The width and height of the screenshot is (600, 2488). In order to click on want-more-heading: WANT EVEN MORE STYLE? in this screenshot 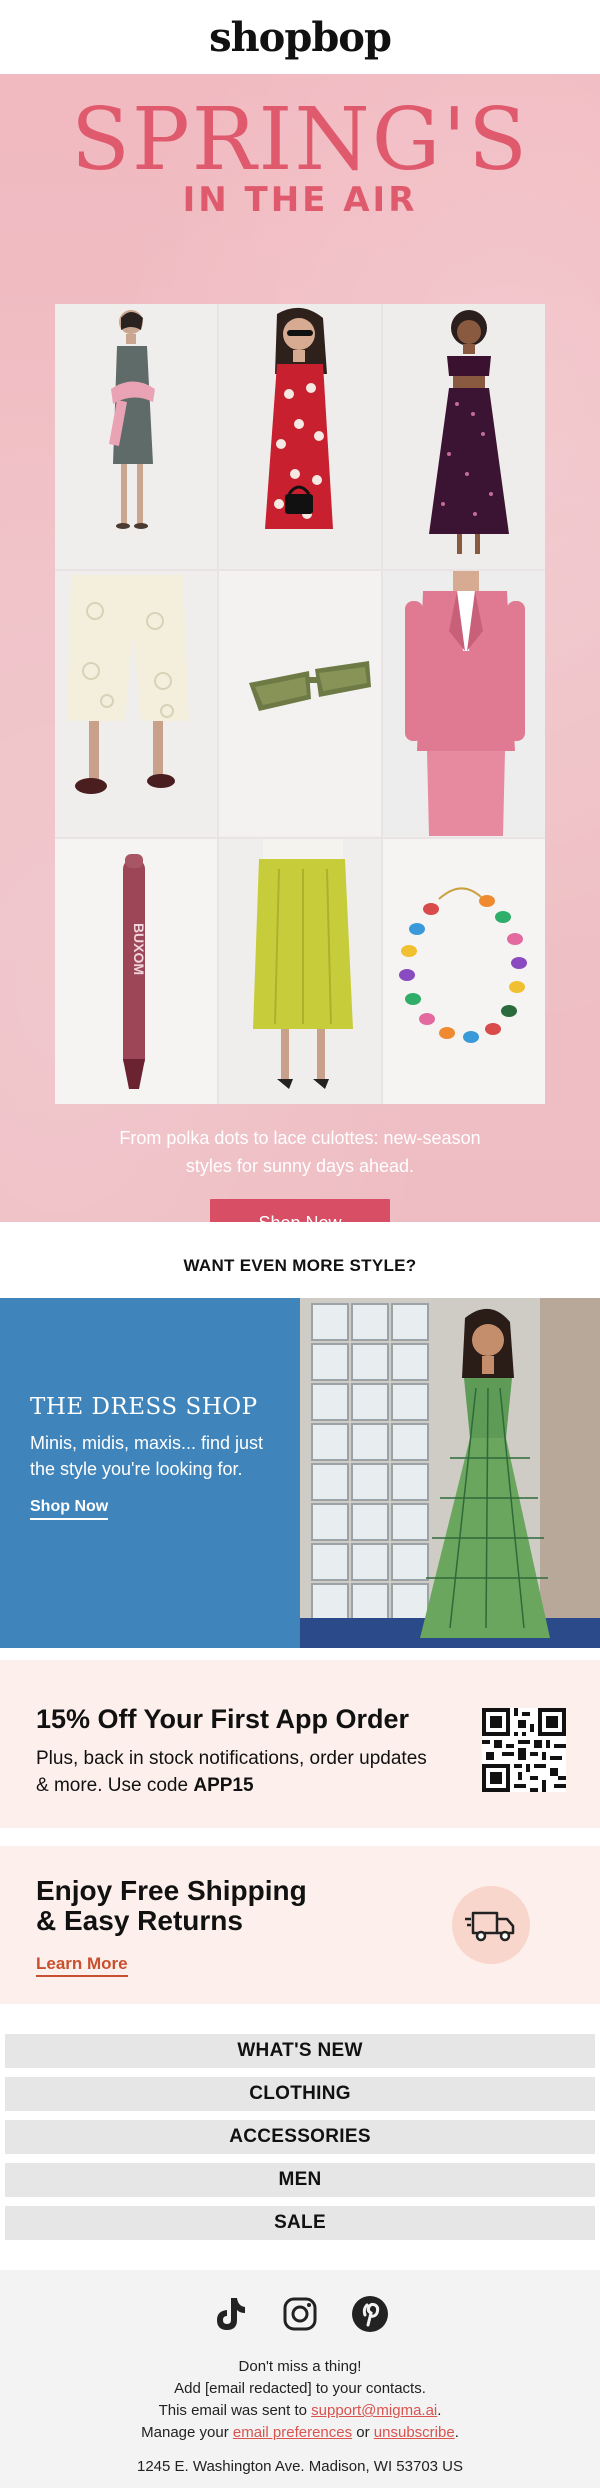, I will do `click(300, 1266)`.